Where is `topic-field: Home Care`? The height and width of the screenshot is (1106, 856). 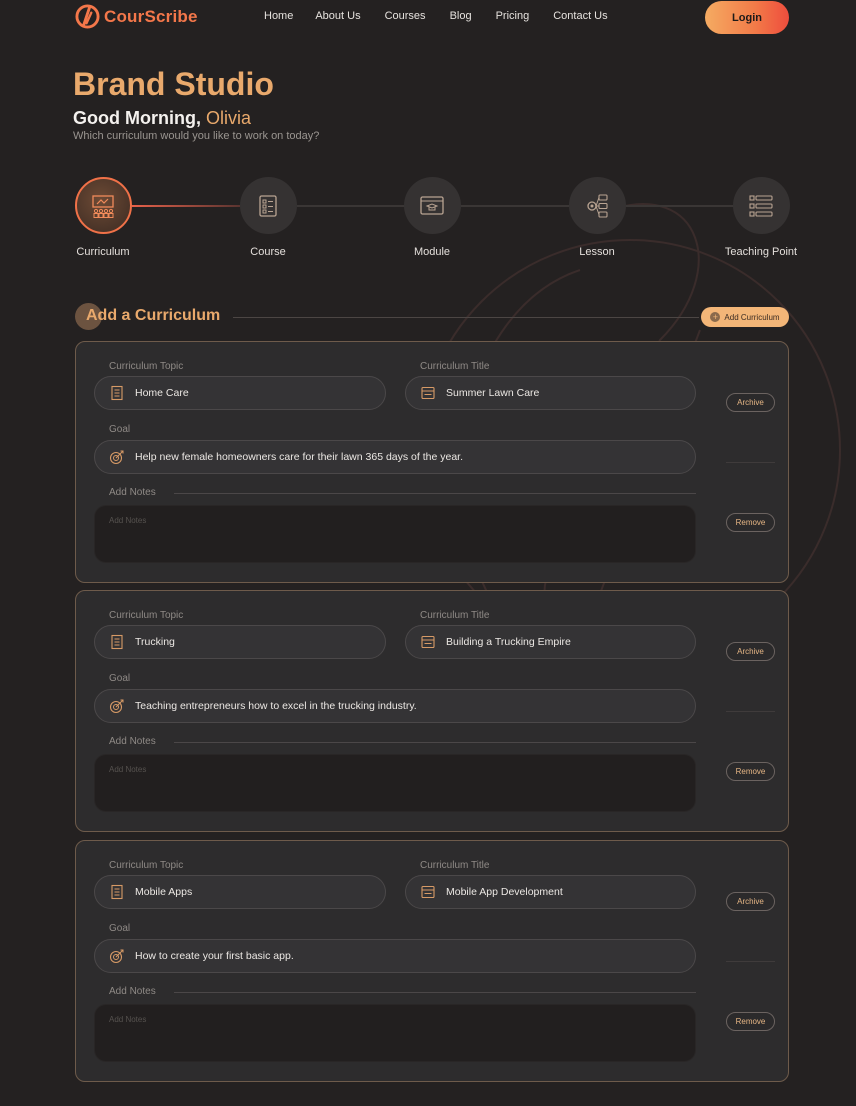 topic-field: Home Care is located at coordinates (240, 393).